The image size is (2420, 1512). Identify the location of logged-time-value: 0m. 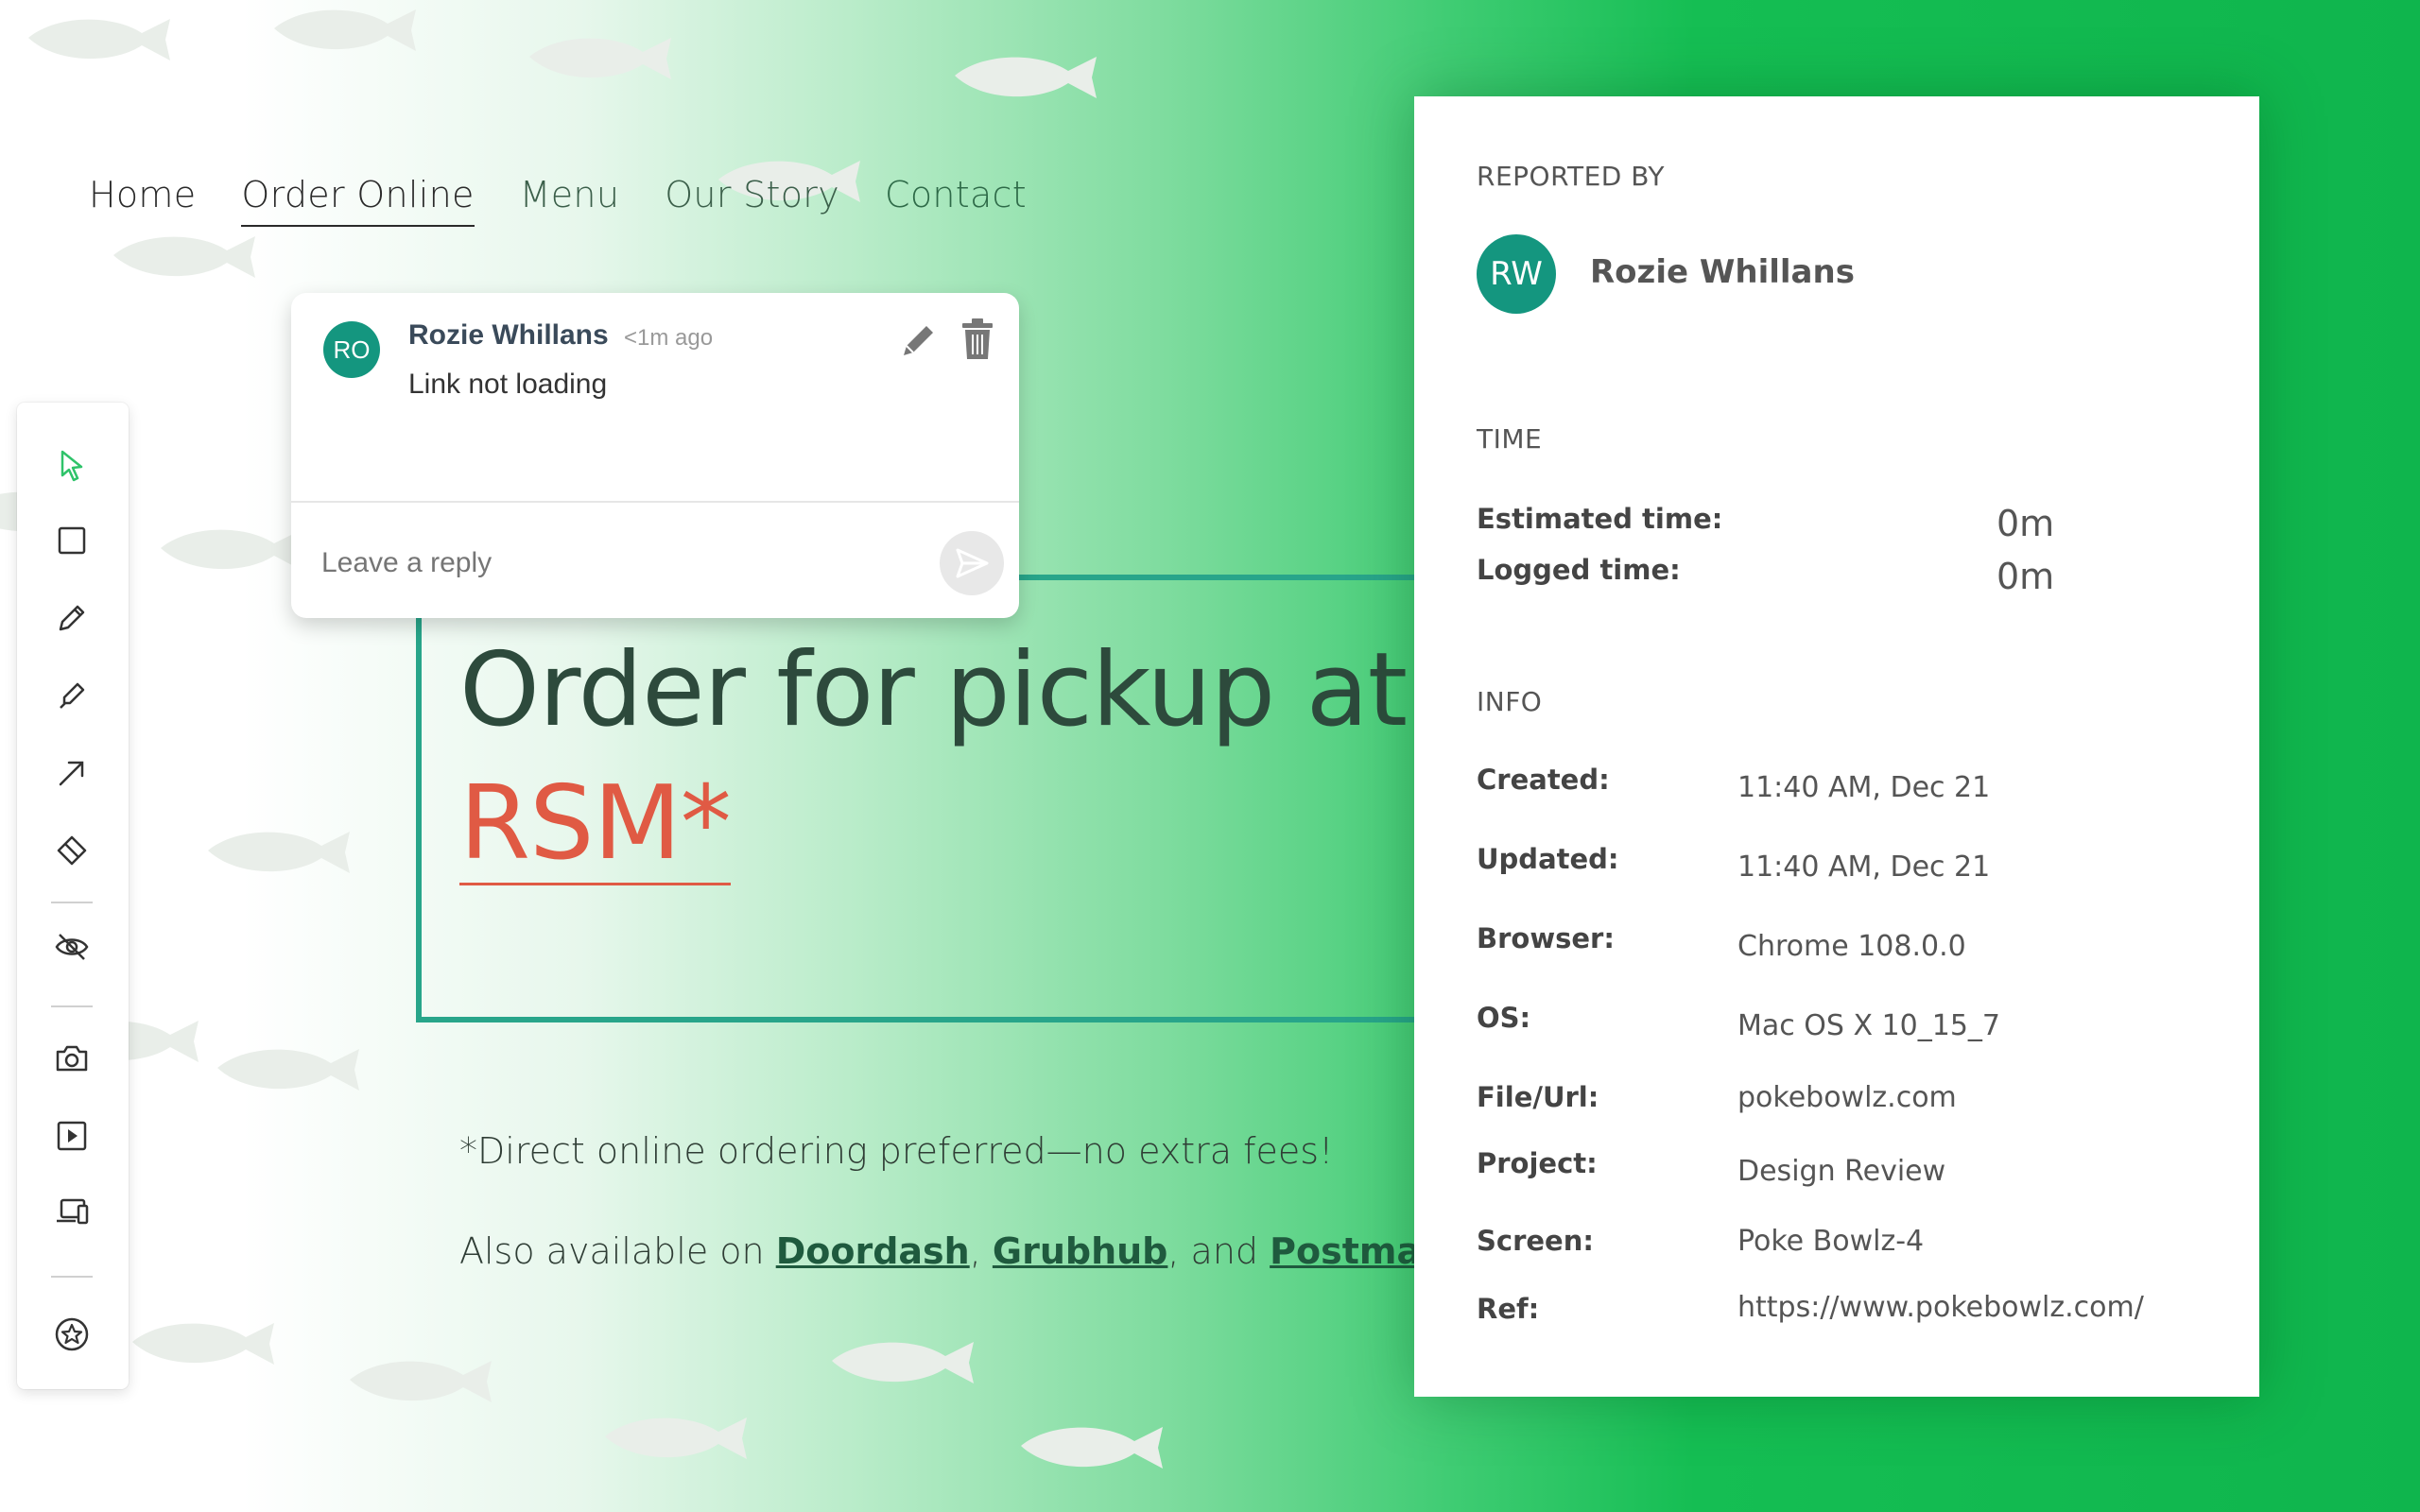
(2025, 576).